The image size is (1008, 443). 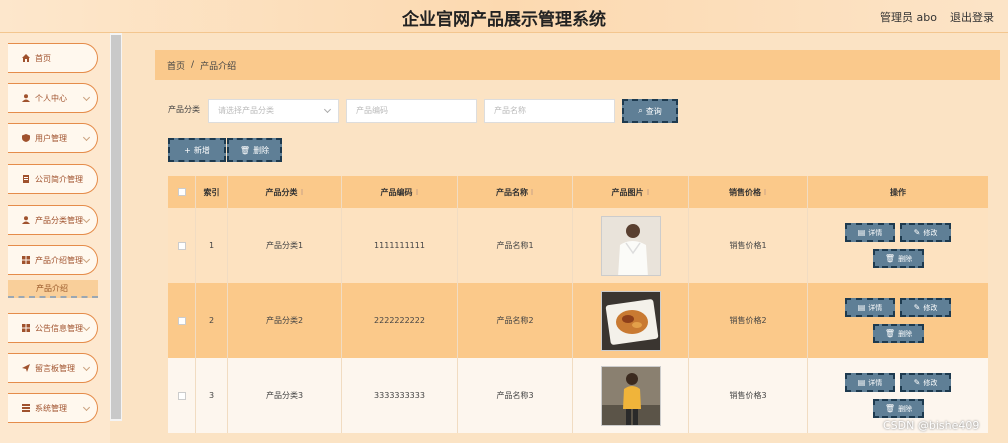 I want to click on header-code: 产品编码, so click(x=400, y=192).